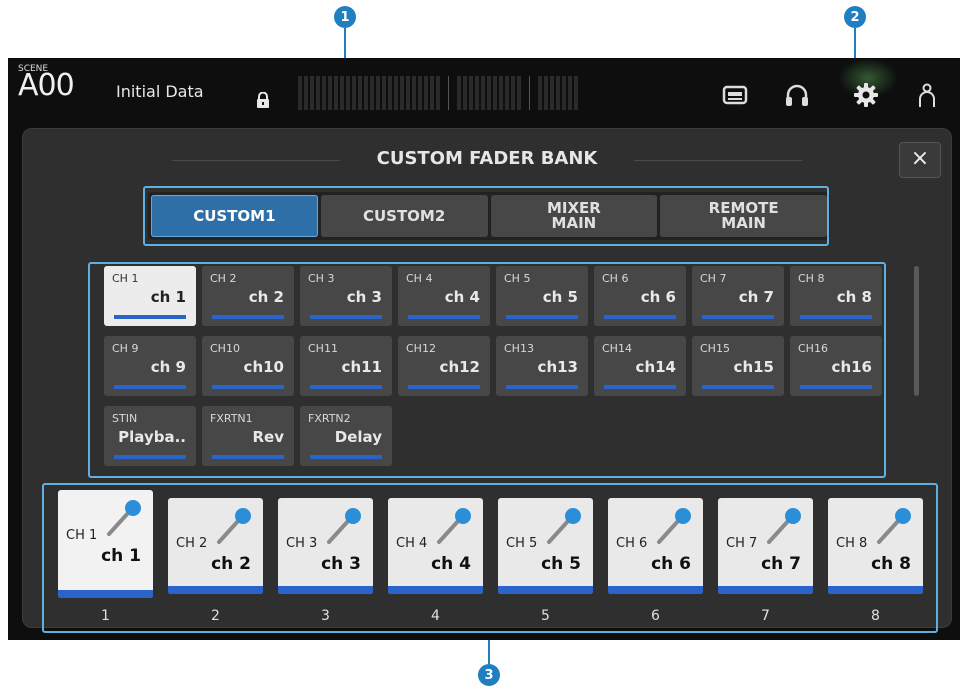  What do you see at coordinates (735, 95) in the screenshot?
I see `recorder-icon` at bounding box center [735, 95].